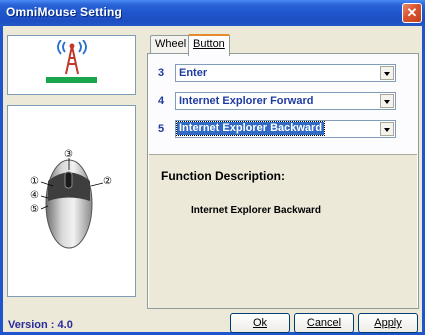 This screenshot has width=425, height=335. I want to click on close-button: ✕, so click(412, 13).